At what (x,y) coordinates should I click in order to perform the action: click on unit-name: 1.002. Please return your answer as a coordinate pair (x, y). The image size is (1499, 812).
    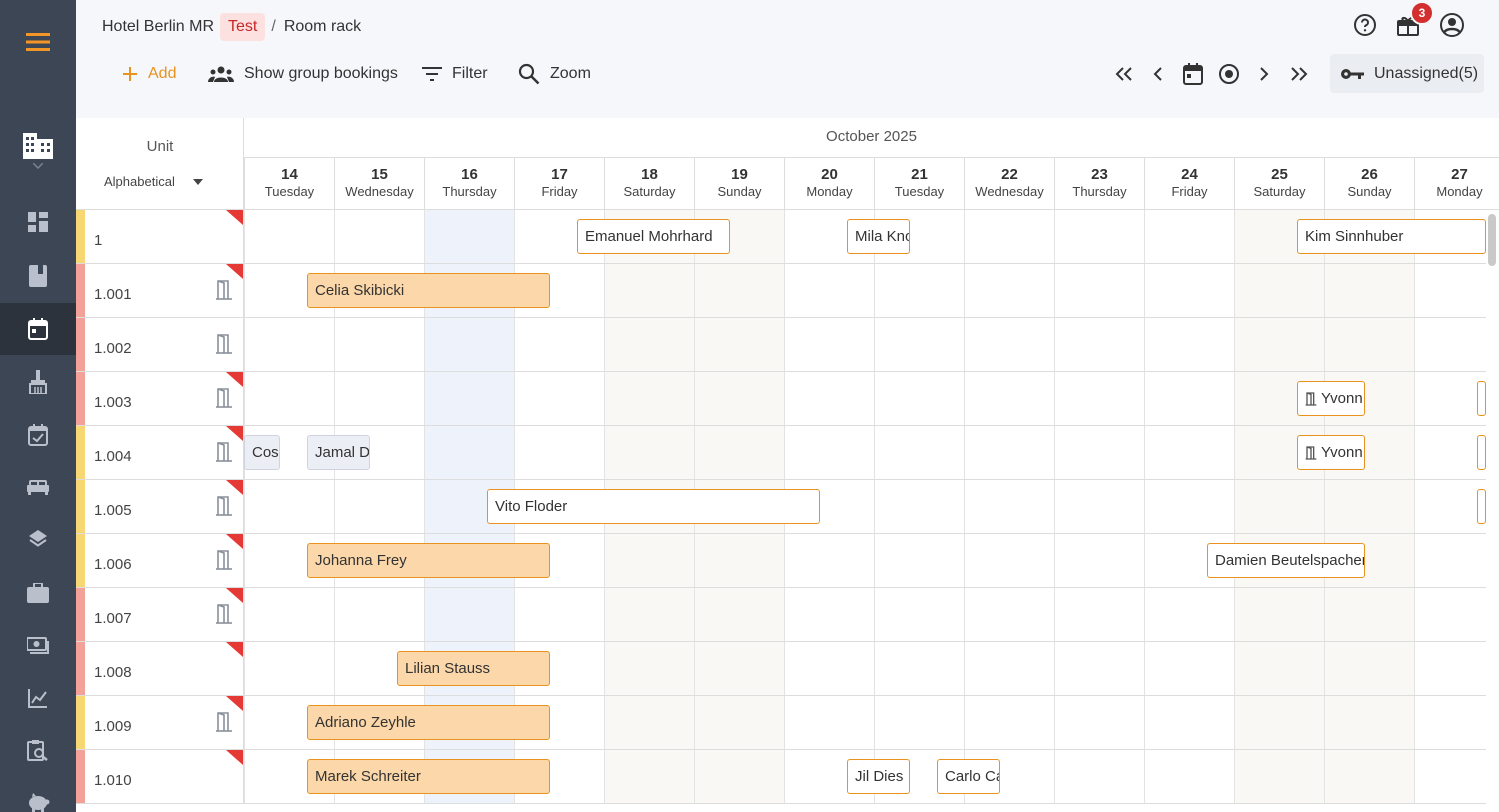
    Looking at the image, I should click on (113, 348).